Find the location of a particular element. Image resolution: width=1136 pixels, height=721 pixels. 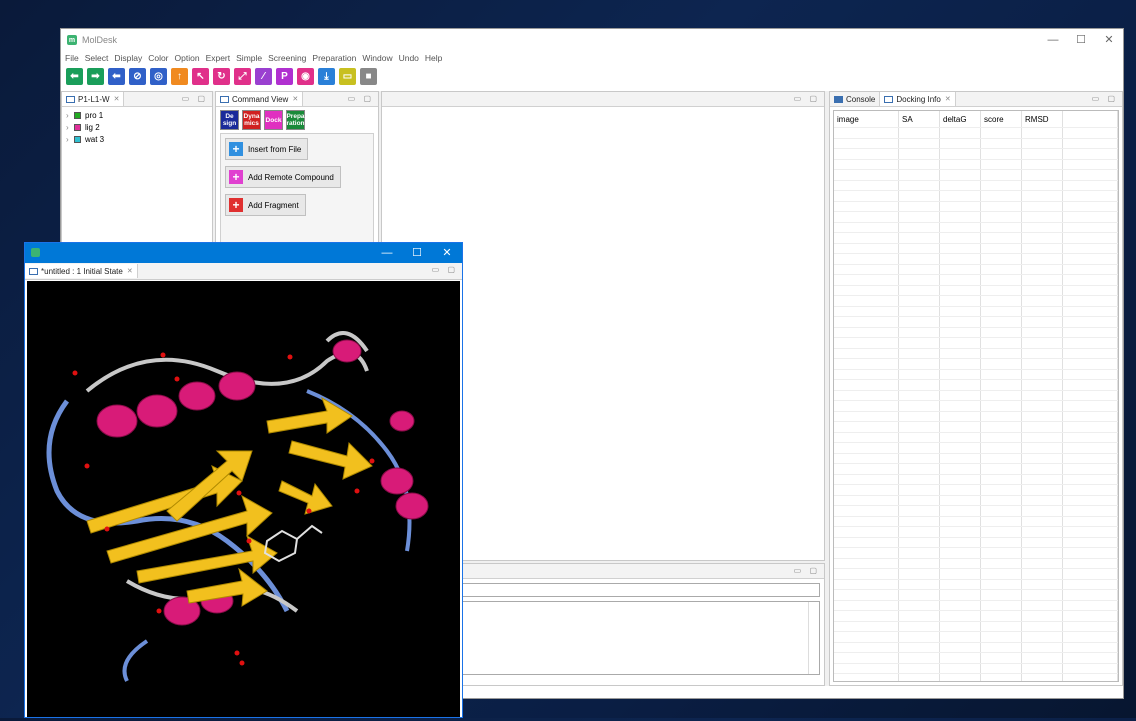

tab-preparation: Prepa ration is located at coordinates (295, 120).